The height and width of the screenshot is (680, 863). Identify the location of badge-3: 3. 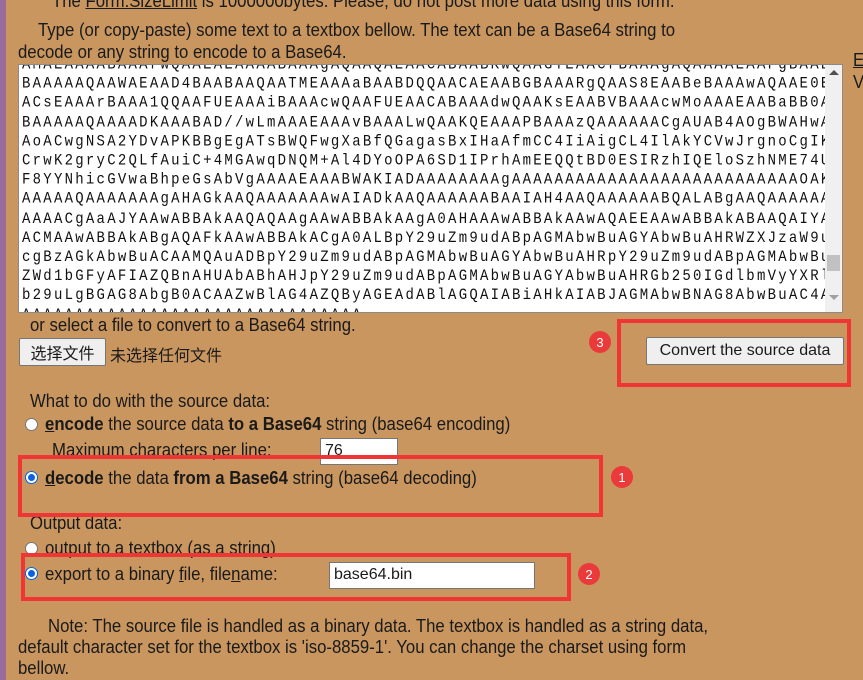
(600, 342).